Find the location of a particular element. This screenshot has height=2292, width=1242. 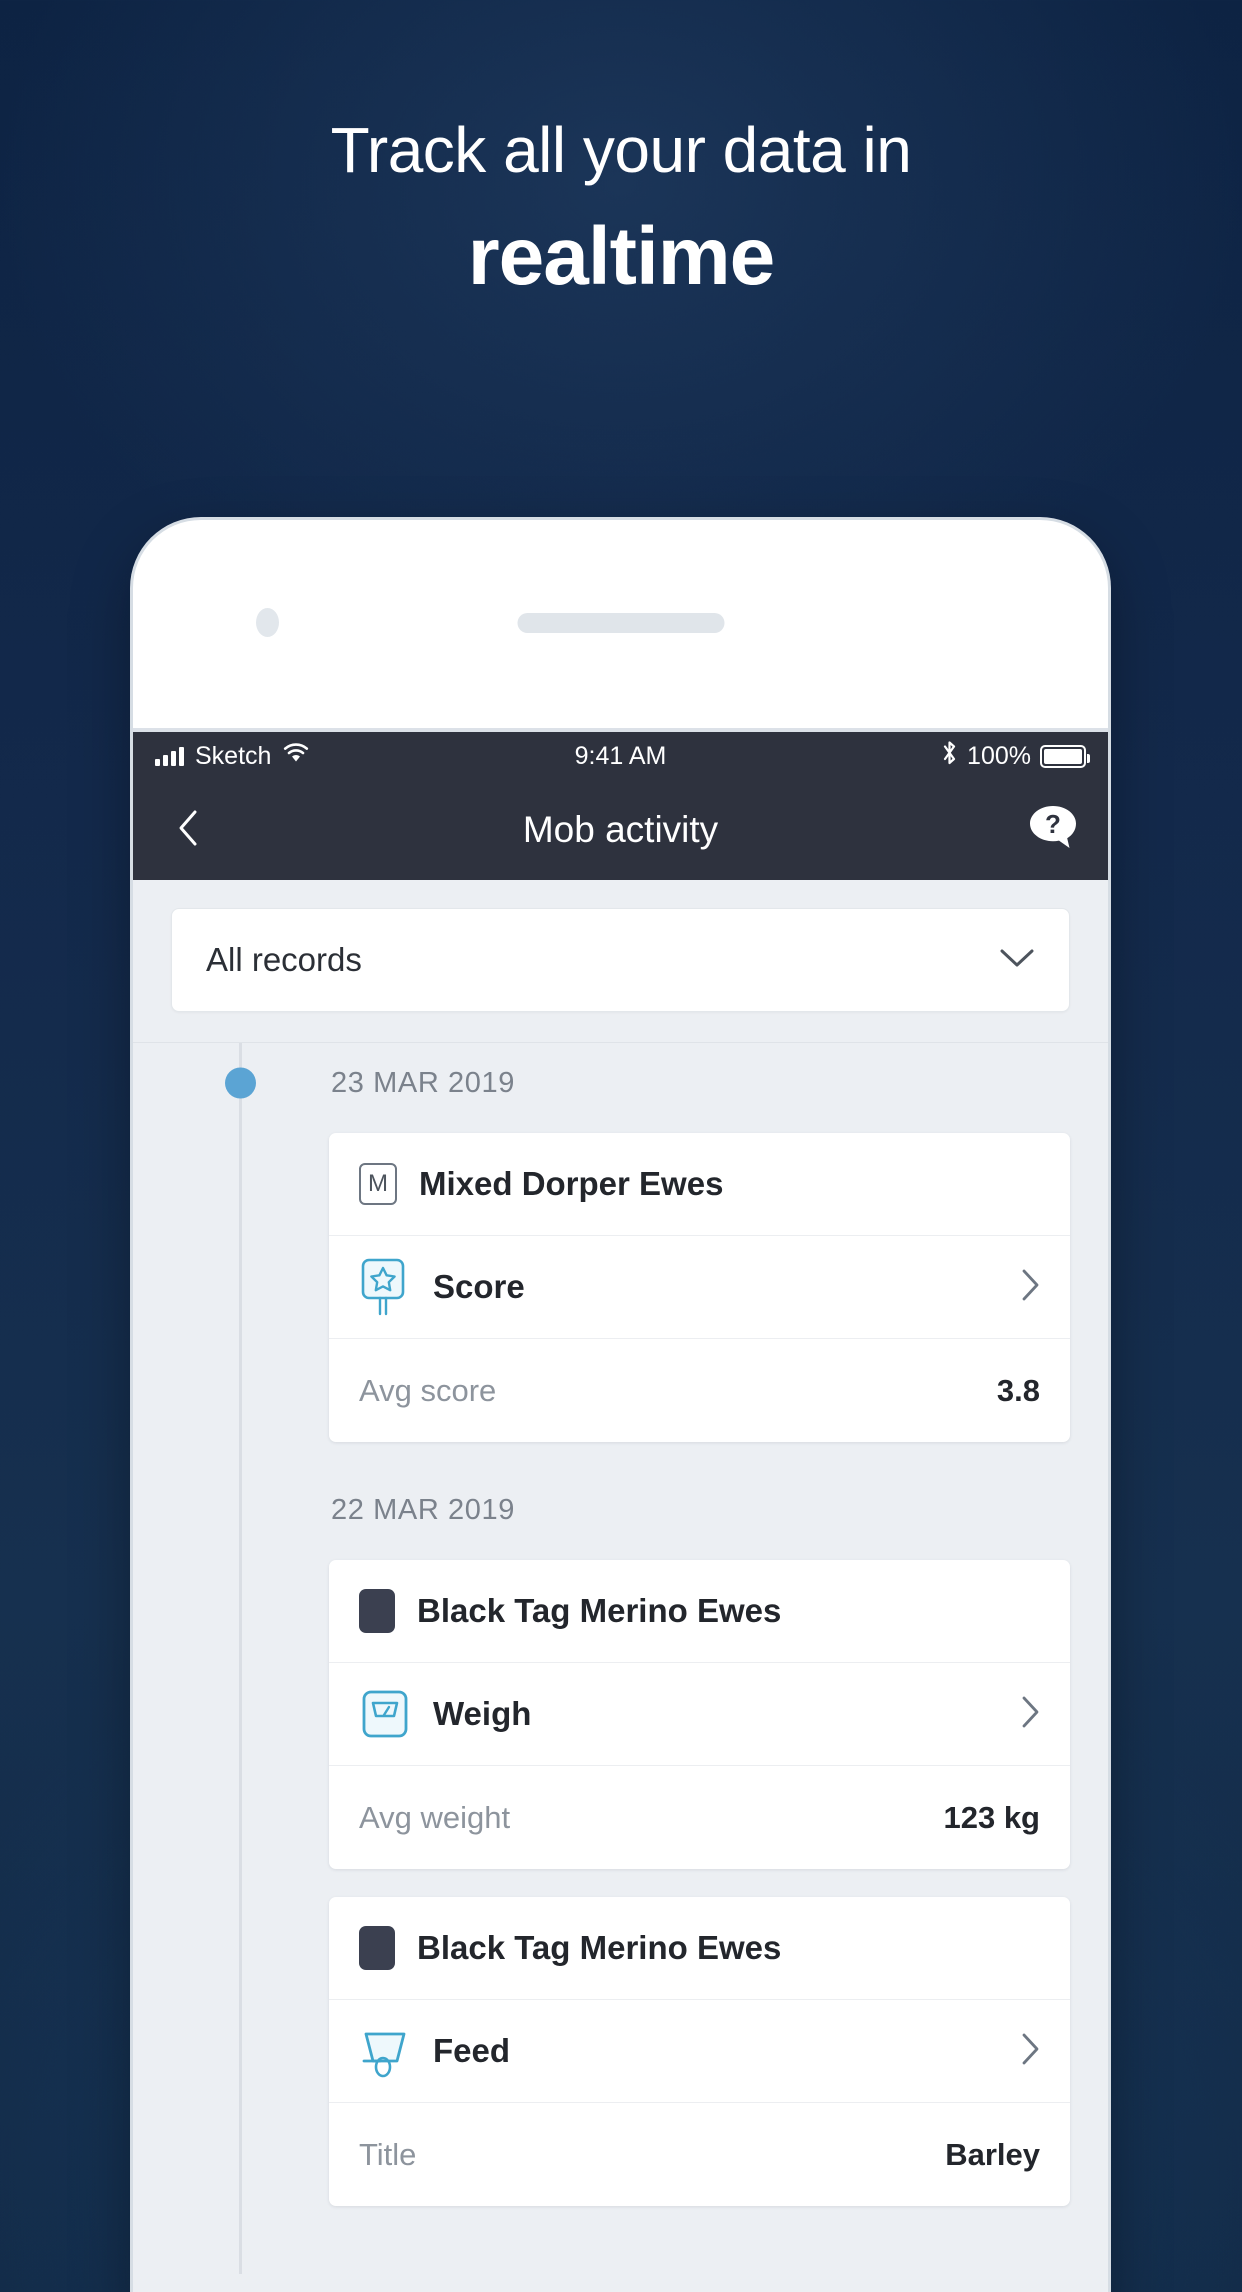

activity-row: Score is located at coordinates (699, 1287).